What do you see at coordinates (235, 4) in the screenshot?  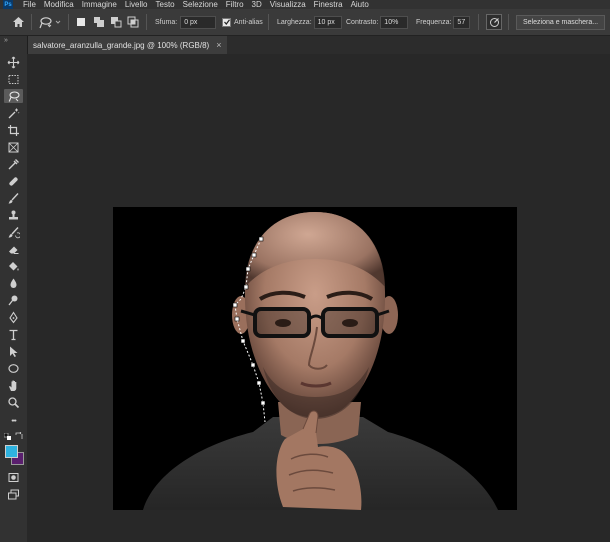 I see `menu-filtro: Filtro` at bounding box center [235, 4].